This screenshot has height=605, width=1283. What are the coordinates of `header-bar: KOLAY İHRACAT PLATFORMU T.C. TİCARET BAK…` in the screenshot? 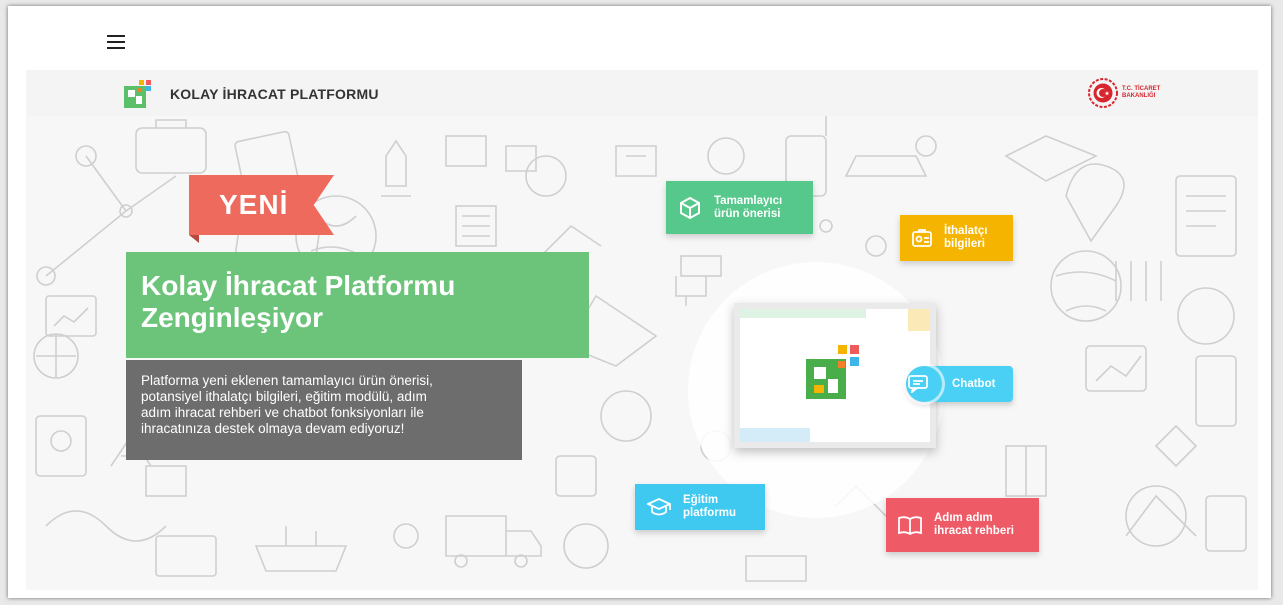 It's located at (642, 93).